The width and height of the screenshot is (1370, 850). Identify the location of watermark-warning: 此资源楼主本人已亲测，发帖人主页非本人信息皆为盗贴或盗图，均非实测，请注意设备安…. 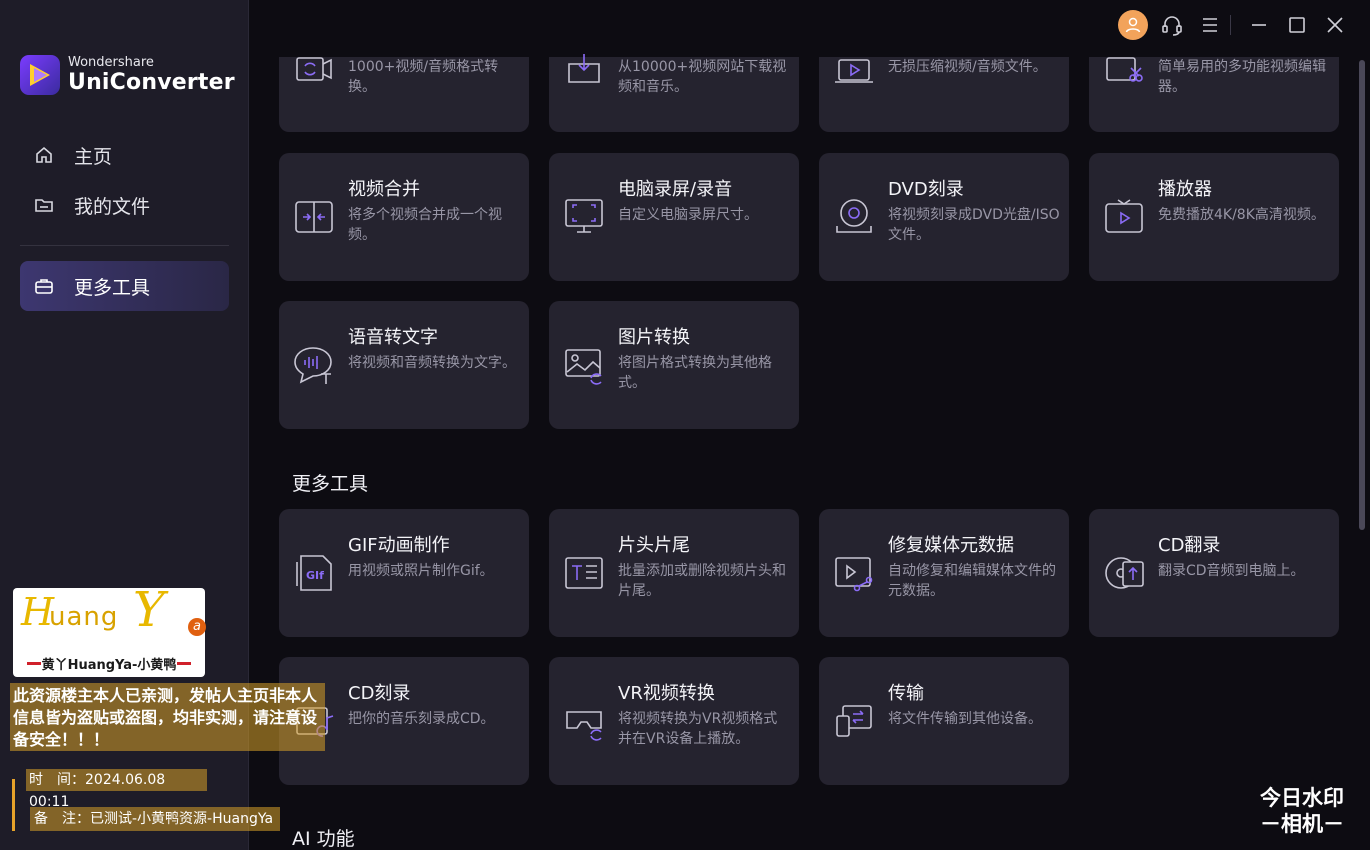
(167, 717).